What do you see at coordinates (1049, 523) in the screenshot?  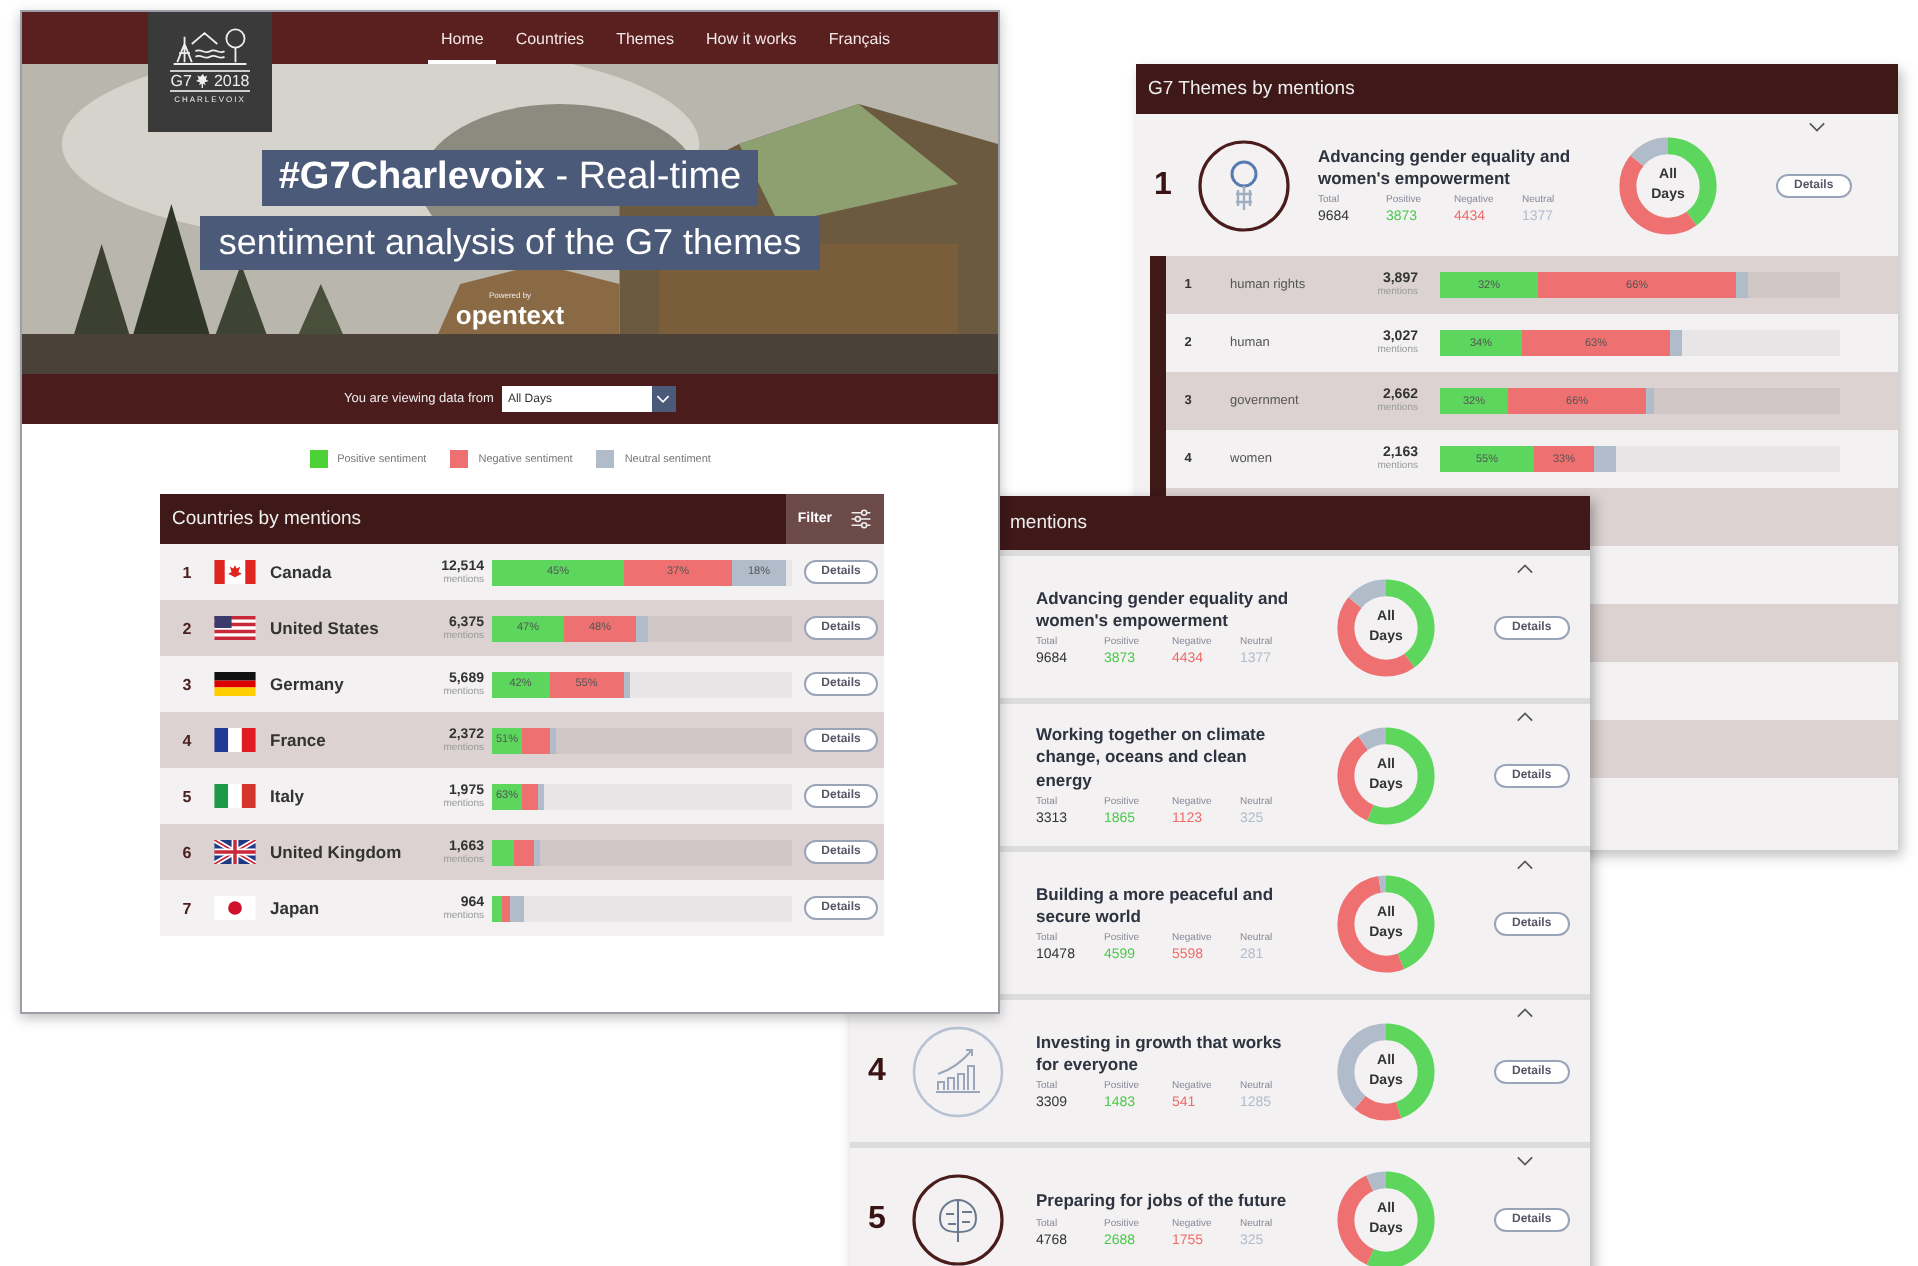 I see `panel-title: mentions` at bounding box center [1049, 523].